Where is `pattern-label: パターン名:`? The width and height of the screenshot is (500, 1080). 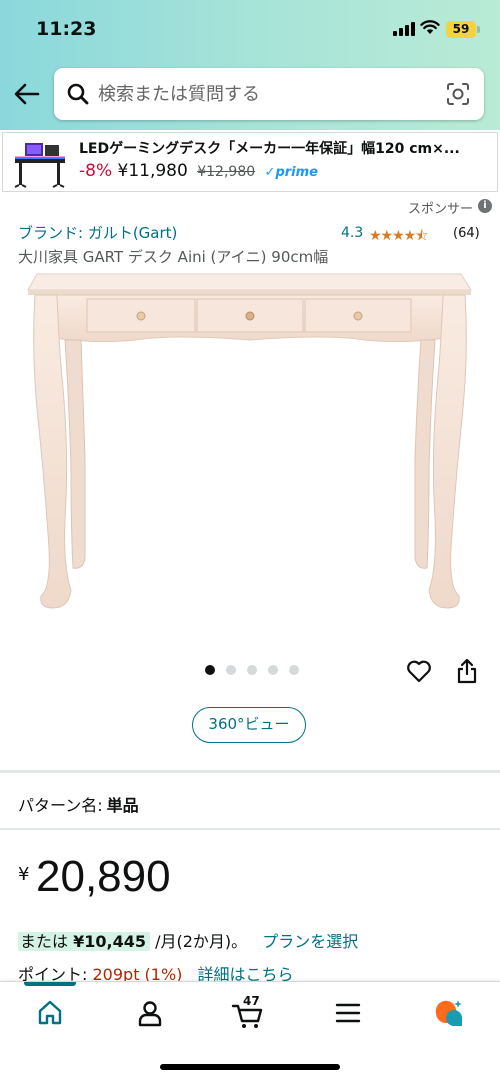
pattern-label: パターン名: is located at coordinates (60, 805).